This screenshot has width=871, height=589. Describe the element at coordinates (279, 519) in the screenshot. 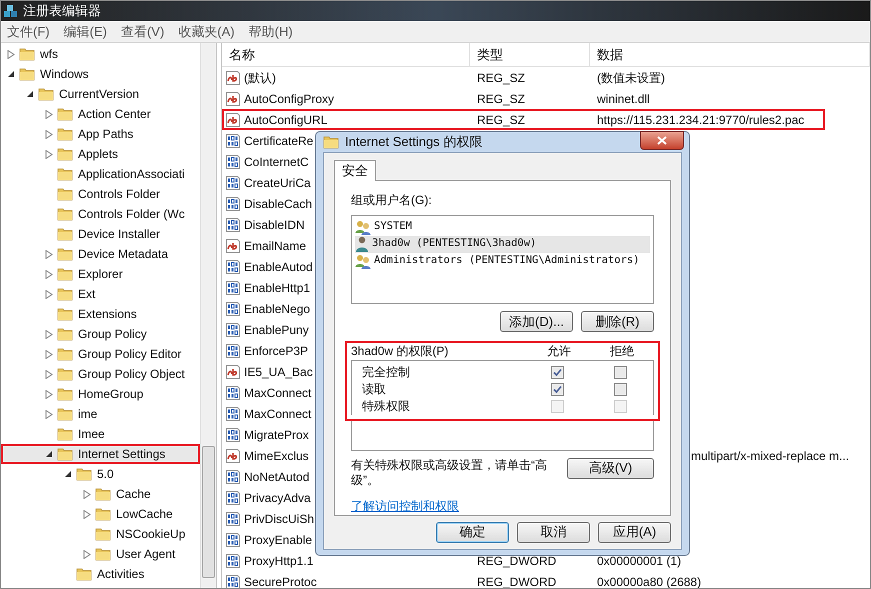

I see `value-name: PrivDiscUiSh` at that location.